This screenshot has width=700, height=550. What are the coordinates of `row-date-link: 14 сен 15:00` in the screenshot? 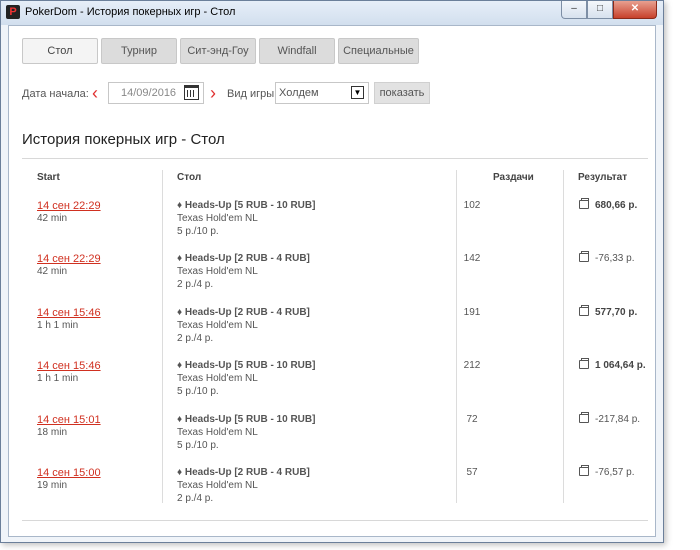 It's located at (69, 473).